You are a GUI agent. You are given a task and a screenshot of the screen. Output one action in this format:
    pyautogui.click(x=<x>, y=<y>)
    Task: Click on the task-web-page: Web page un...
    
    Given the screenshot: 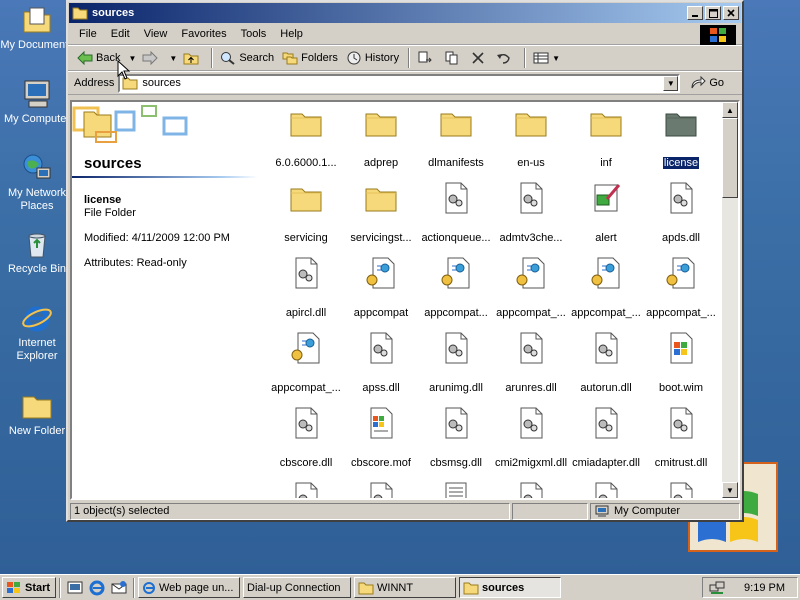 What is the action you would take?
    pyautogui.click(x=189, y=587)
    